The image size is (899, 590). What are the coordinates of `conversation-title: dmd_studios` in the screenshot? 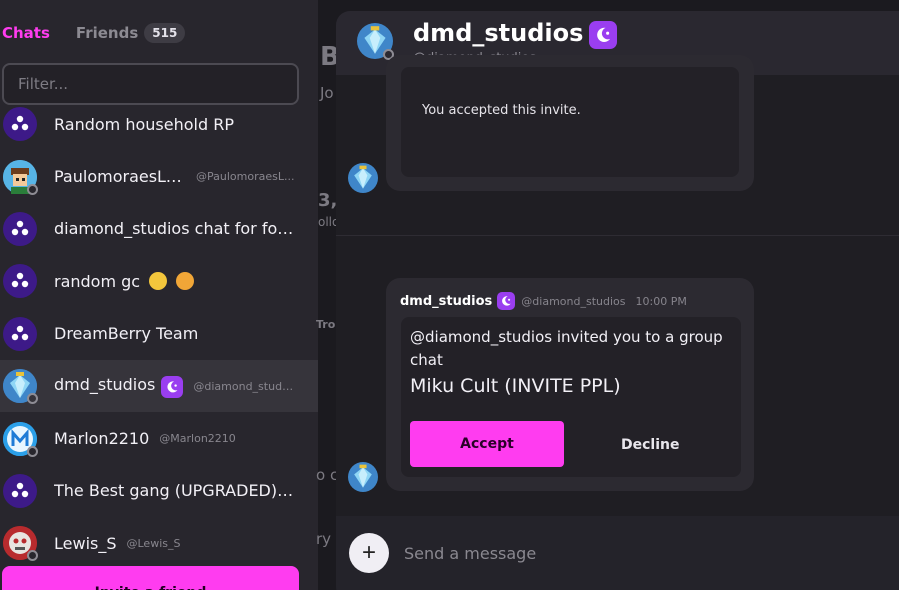 It's located at (498, 33).